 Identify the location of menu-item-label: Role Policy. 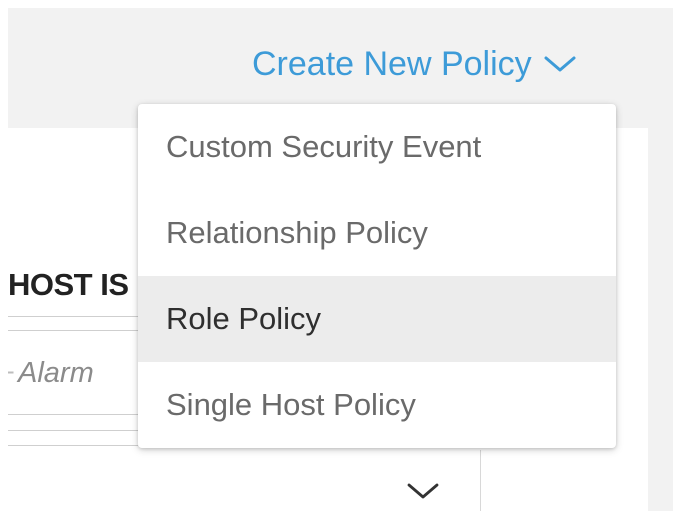
(244, 318).